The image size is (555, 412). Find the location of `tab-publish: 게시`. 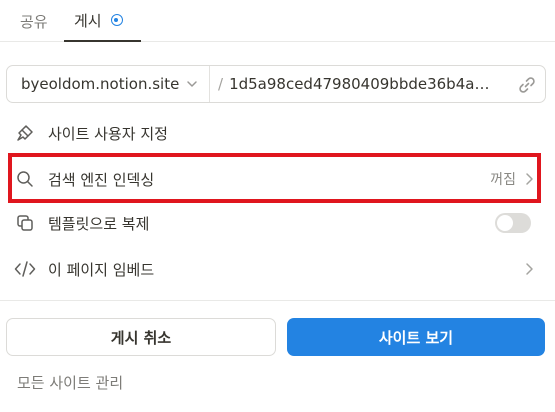

tab-publish: 게시 is located at coordinates (102, 21).